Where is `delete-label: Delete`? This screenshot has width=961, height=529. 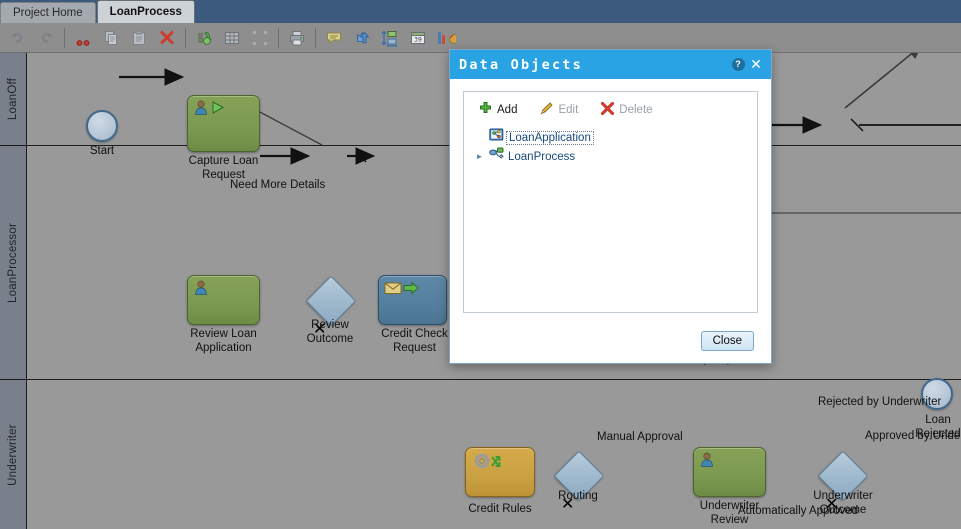
delete-label: Delete is located at coordinates (636, 110).